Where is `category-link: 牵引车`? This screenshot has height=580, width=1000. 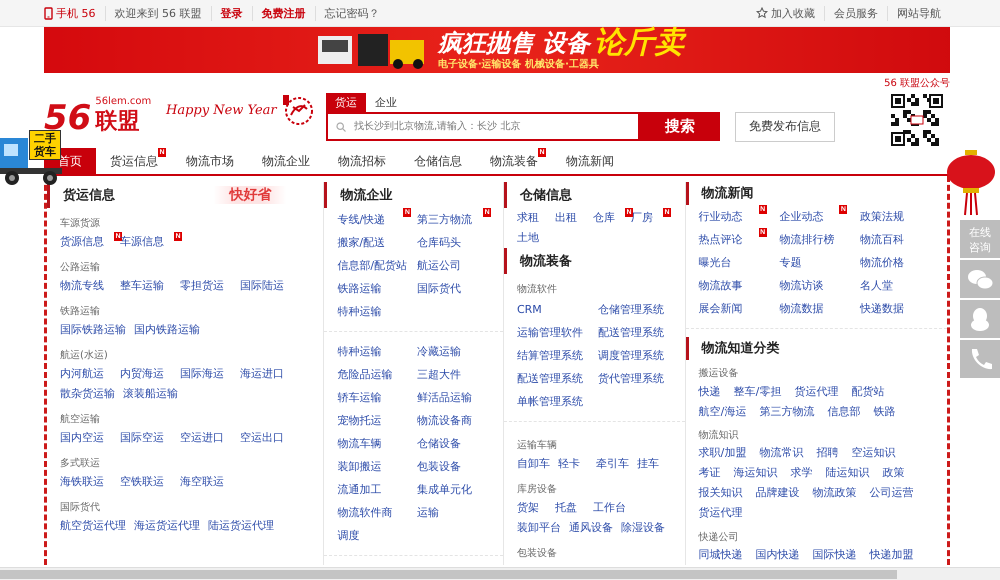 category-link: 牵引车 is located at coordinates (616, 464).